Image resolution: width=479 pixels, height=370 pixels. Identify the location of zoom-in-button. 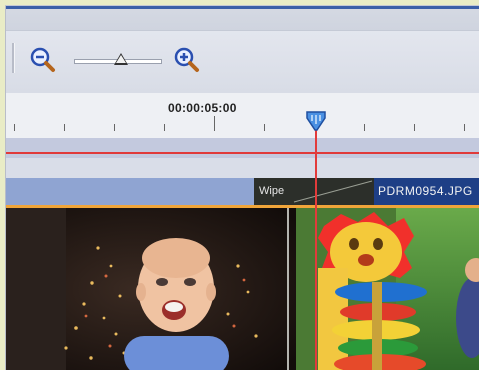
(187, 60).